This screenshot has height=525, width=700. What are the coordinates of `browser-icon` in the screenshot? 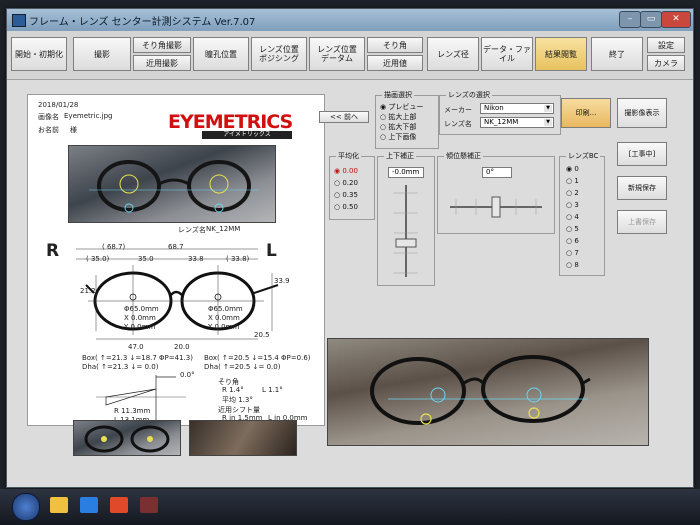 It's located at (89, 505).